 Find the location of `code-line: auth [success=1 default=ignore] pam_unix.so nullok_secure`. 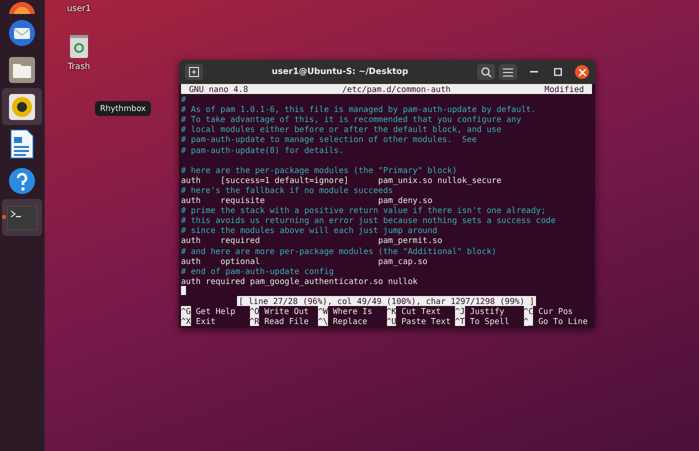

code-line: auth [success=1 default=ignore] pam_unix.so nullok_secure is located at coordinates (341, 179).